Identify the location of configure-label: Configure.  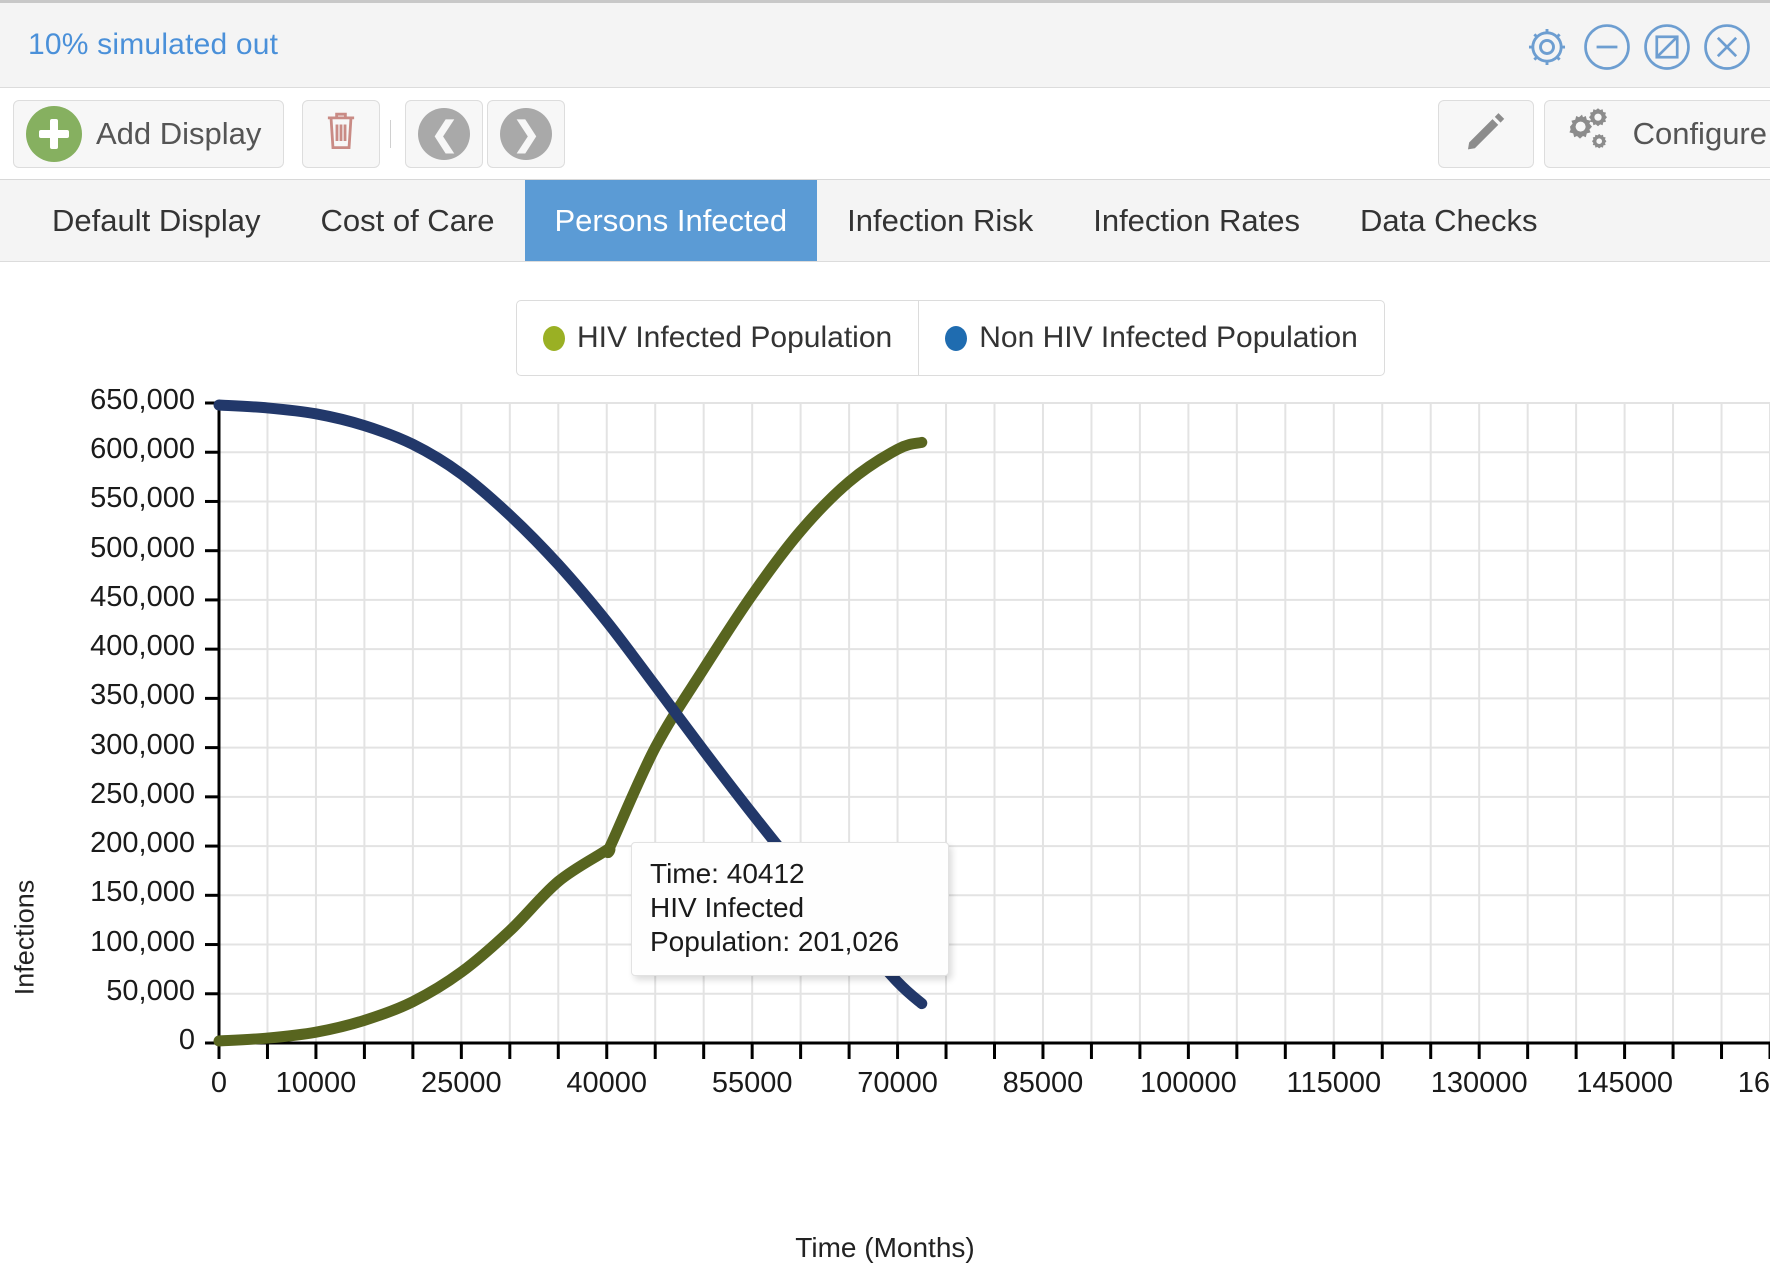
(1699, 133).